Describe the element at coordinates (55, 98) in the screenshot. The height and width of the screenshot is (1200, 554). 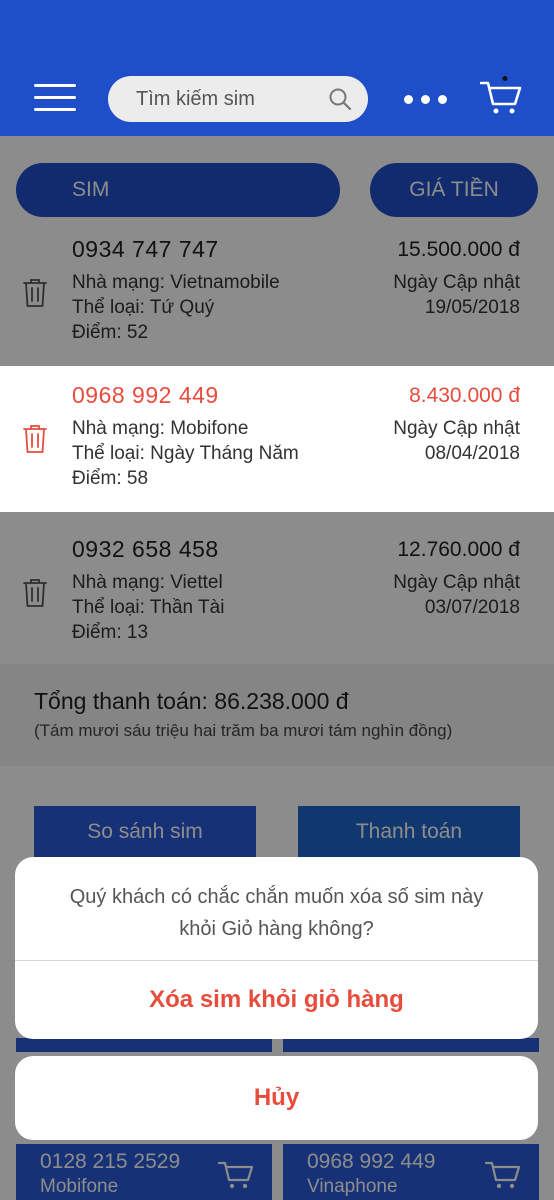
I see `menu-icon` at that location.